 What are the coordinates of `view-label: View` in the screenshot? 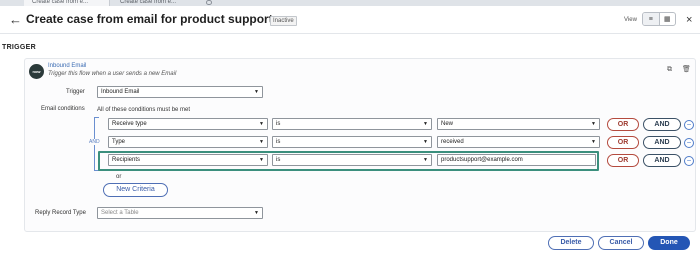 It's located at (630, 20).